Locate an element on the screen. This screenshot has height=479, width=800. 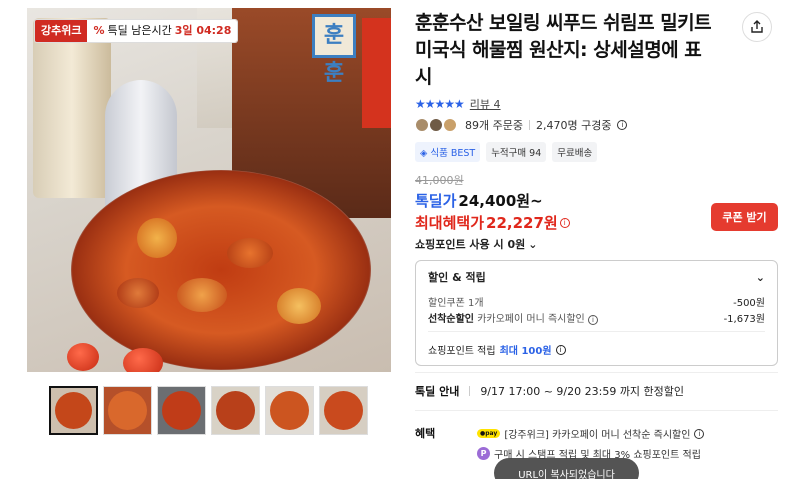
toast-message: URL이 복사되었습니다 is located at coordinates (566, 468).